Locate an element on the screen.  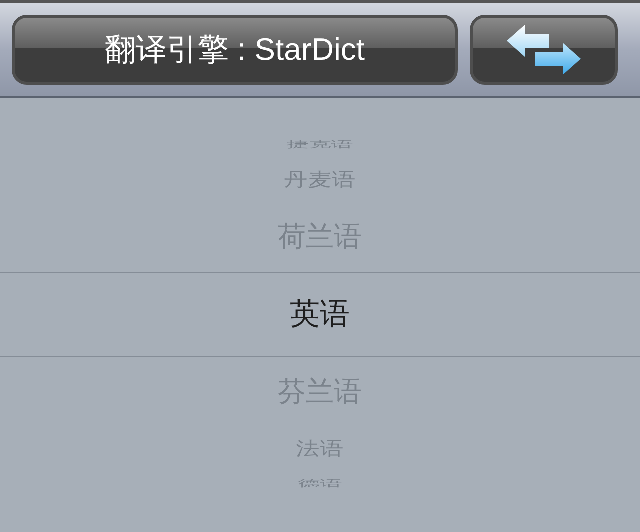
swap-button is located at coordinates (544, 49).